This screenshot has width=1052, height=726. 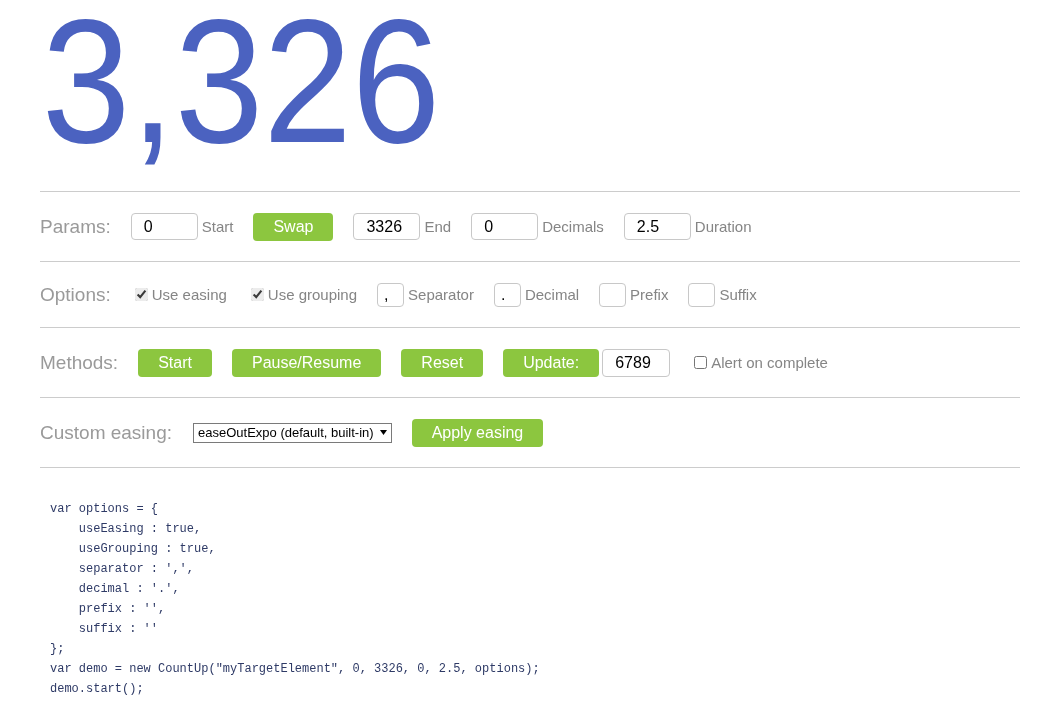 I want to click on code-line: separator : ',',, so click(x=136, y=569).